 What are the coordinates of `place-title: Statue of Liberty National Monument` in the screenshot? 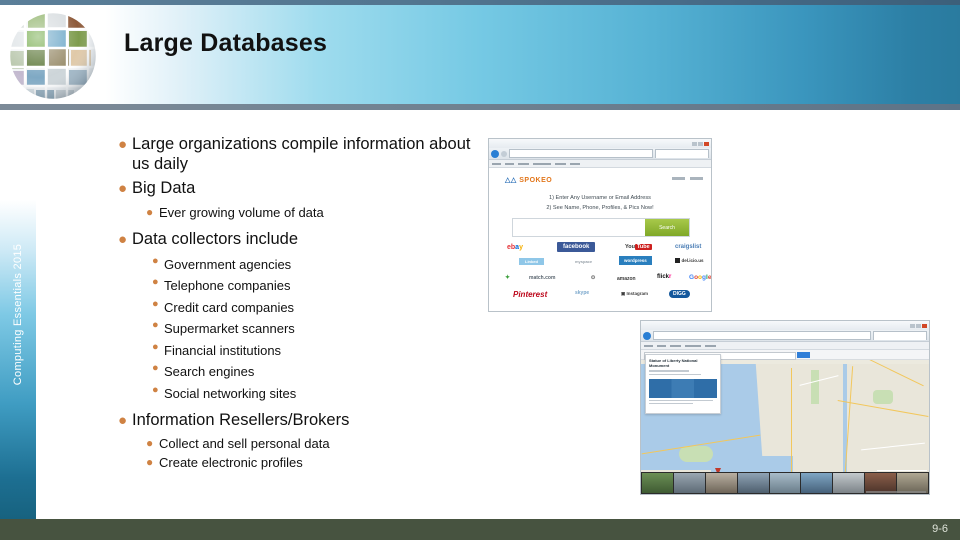 It's located at (673, 363).